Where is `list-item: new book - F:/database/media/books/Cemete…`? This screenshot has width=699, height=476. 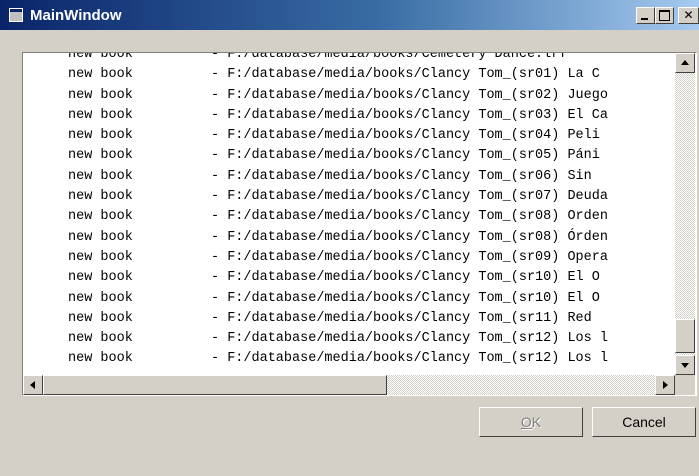 list-item: new book - F:/database/media/books/Cemete… is located at coordinates (349, 58).